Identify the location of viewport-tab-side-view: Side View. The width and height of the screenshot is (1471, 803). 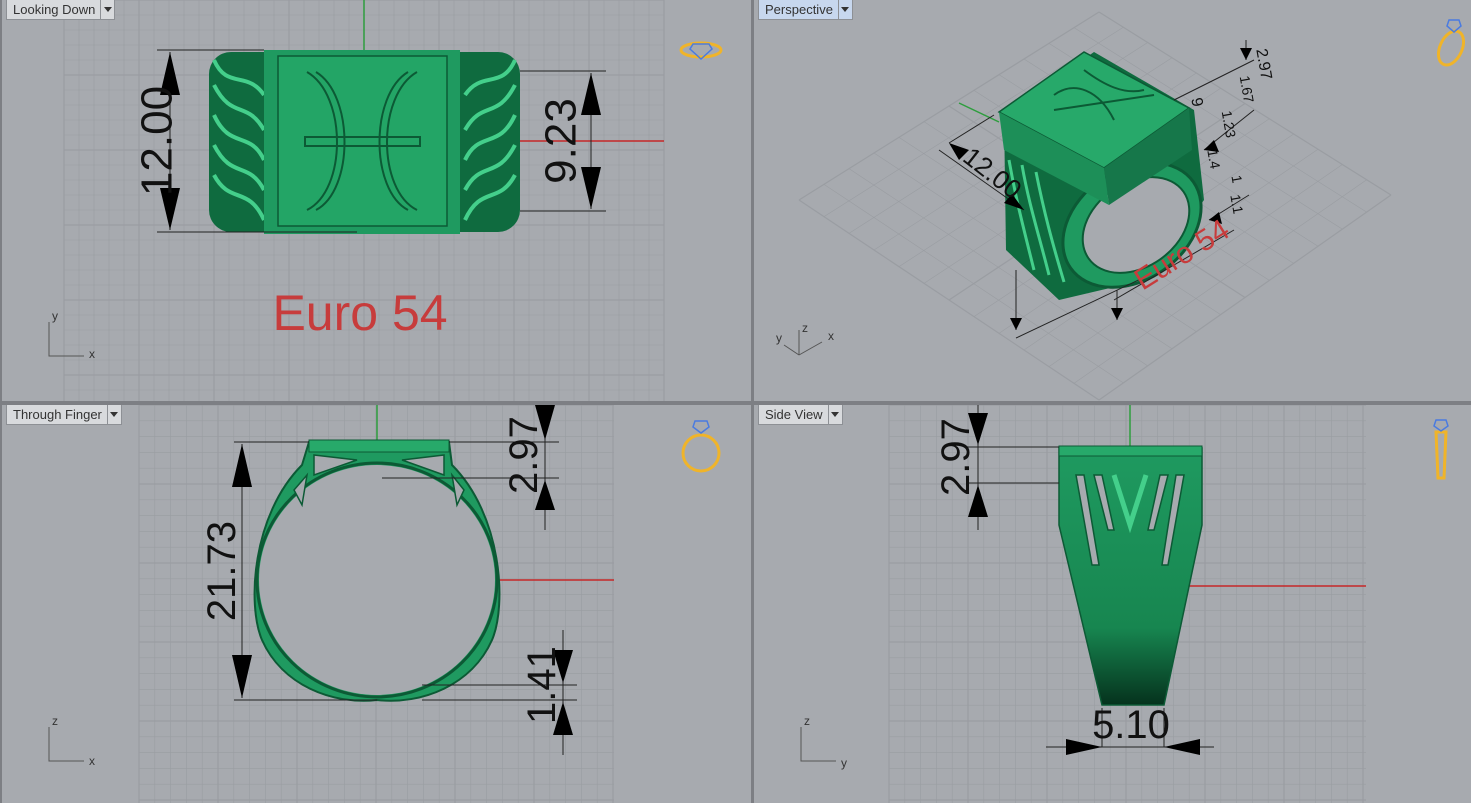
(800, 415).